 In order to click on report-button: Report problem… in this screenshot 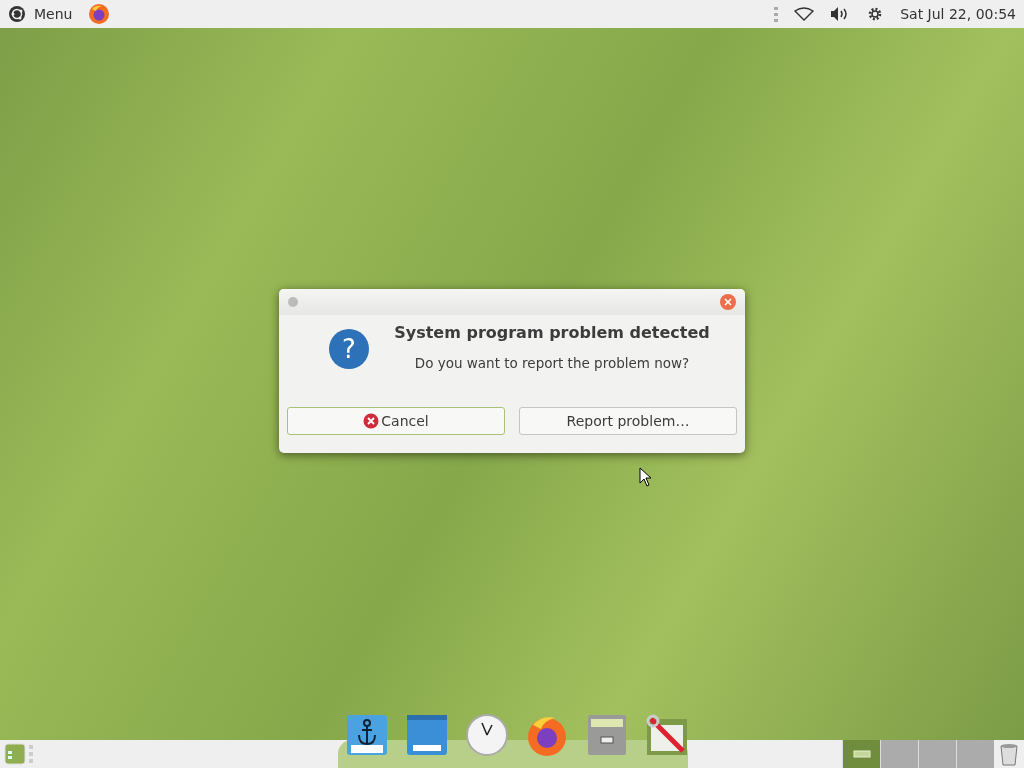, I will do `click(628, 421)`.